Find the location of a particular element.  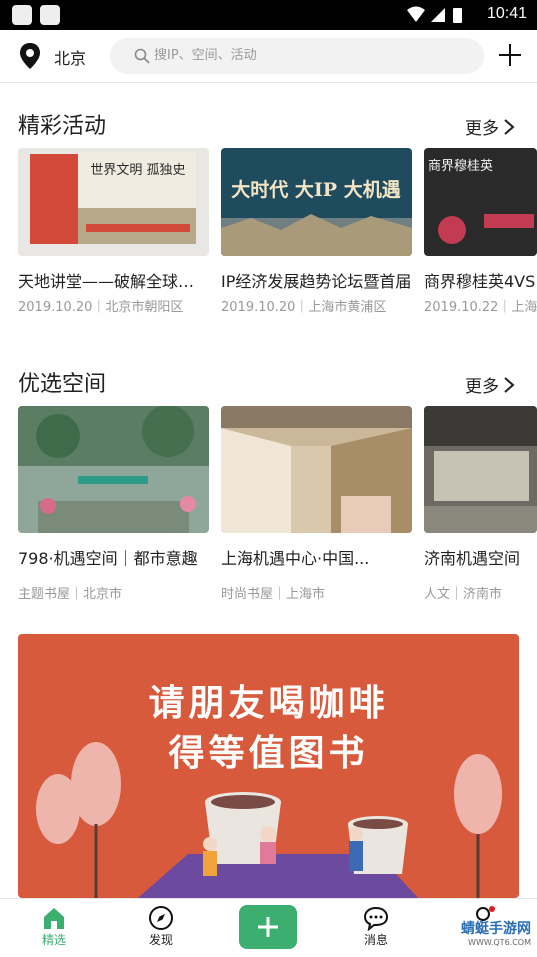

space-meta: 时尚书屋｜上海市 is located at coordinates (273, 594).